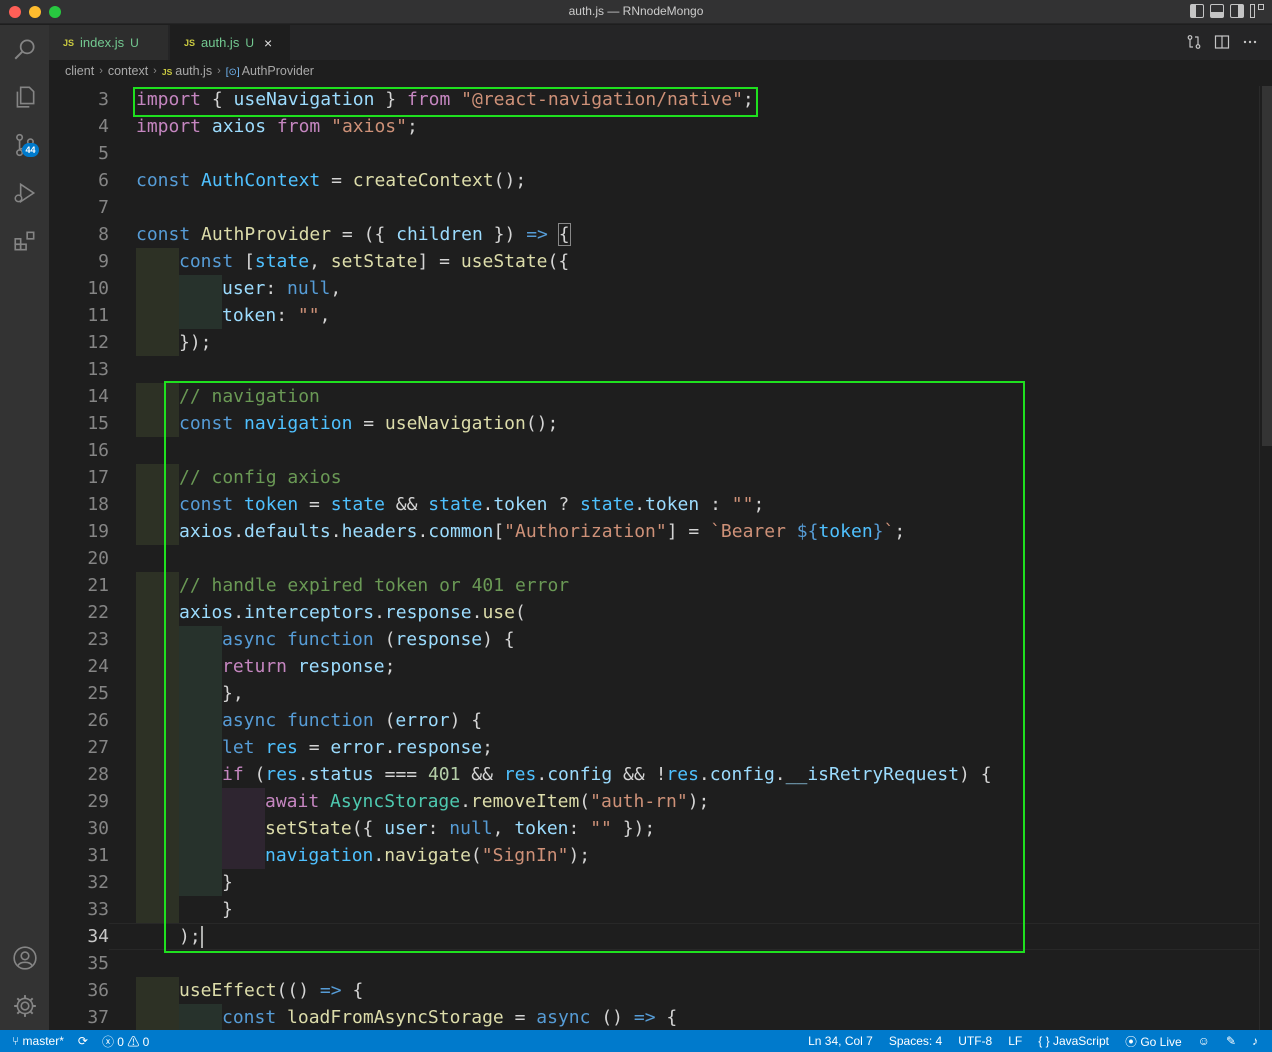 The width and height of the screenshot is (1272, 1052). Describe the element at coordinates (98, 882) in the screenshot. I see `line-number: 32` at that location.